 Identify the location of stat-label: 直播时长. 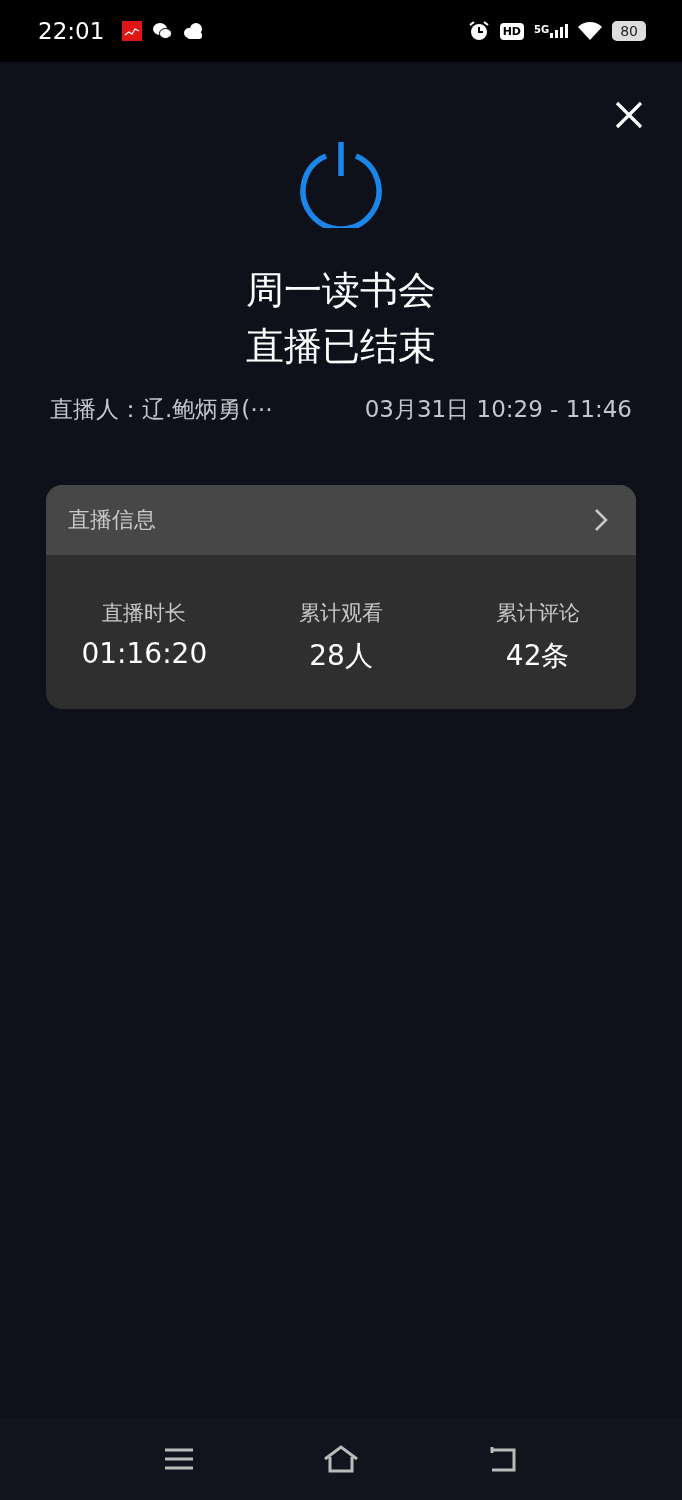
(144, 613).